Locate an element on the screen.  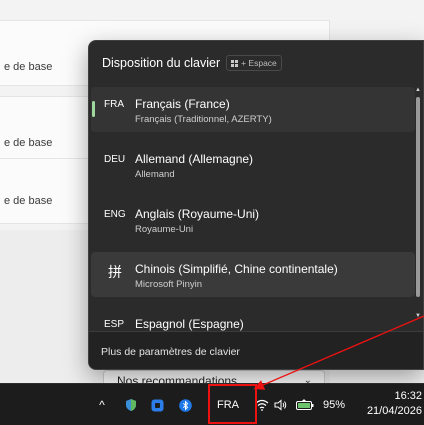
clock: 16:32 21/04/2026 is located at coordinates (392, 404).